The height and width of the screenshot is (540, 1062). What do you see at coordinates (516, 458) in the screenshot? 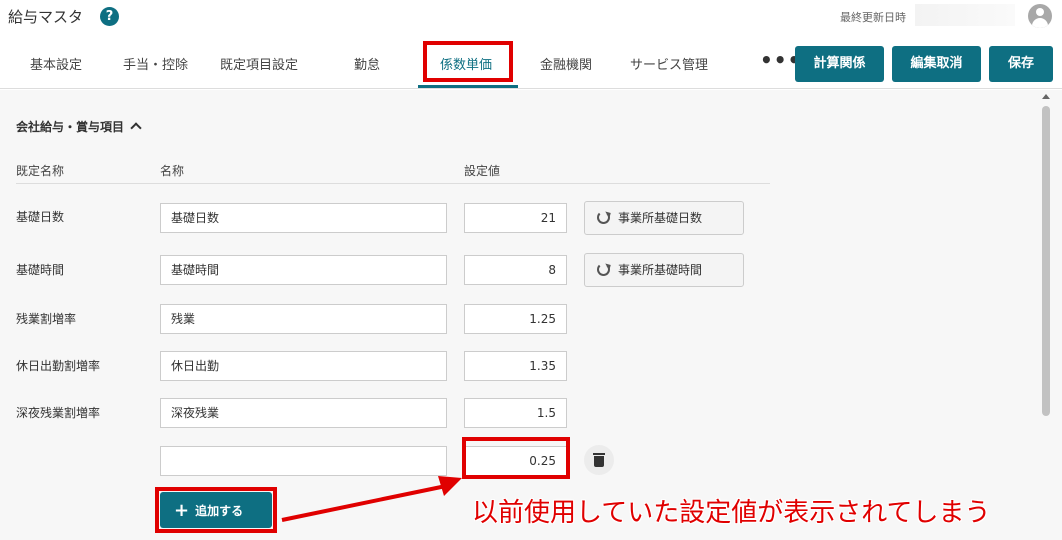
I see `value-highlight-box` at bounding box center [516, 458].